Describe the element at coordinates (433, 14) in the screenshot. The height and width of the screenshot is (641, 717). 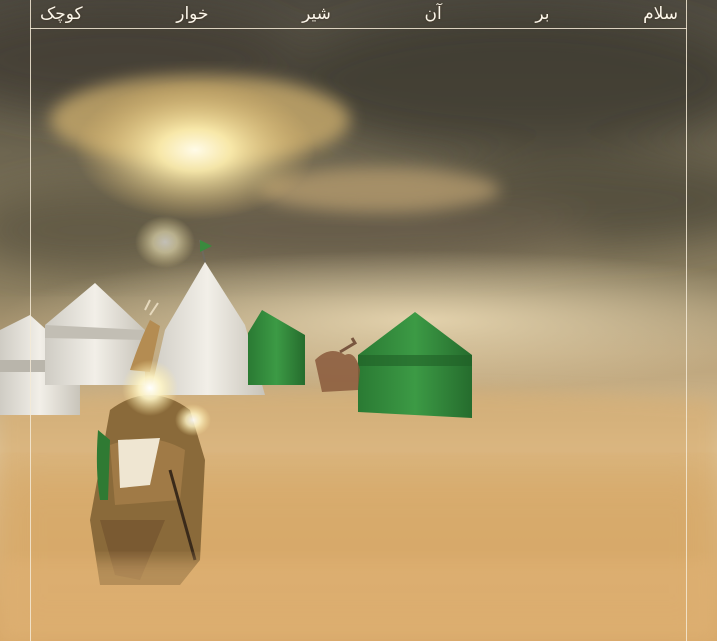
I see `title-word: آن` at that location.